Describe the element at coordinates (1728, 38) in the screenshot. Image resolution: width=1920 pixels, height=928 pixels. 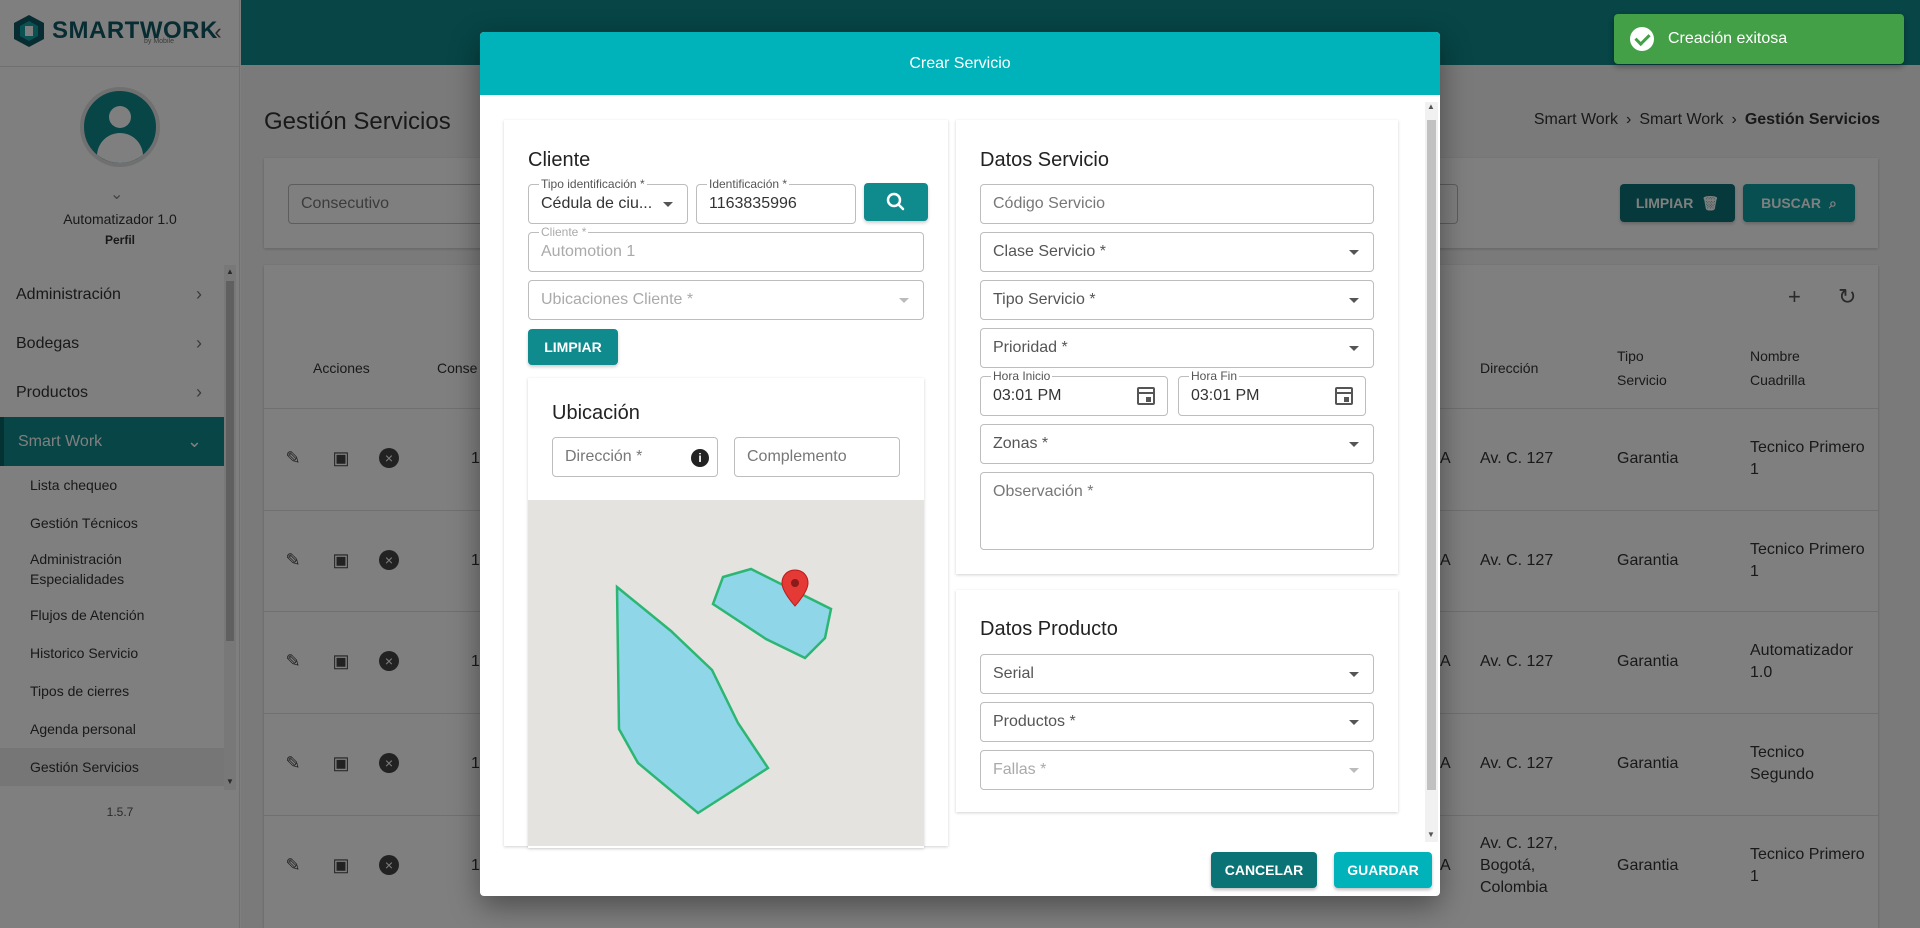
I see `toast-message: Creación exitosa` at that location.